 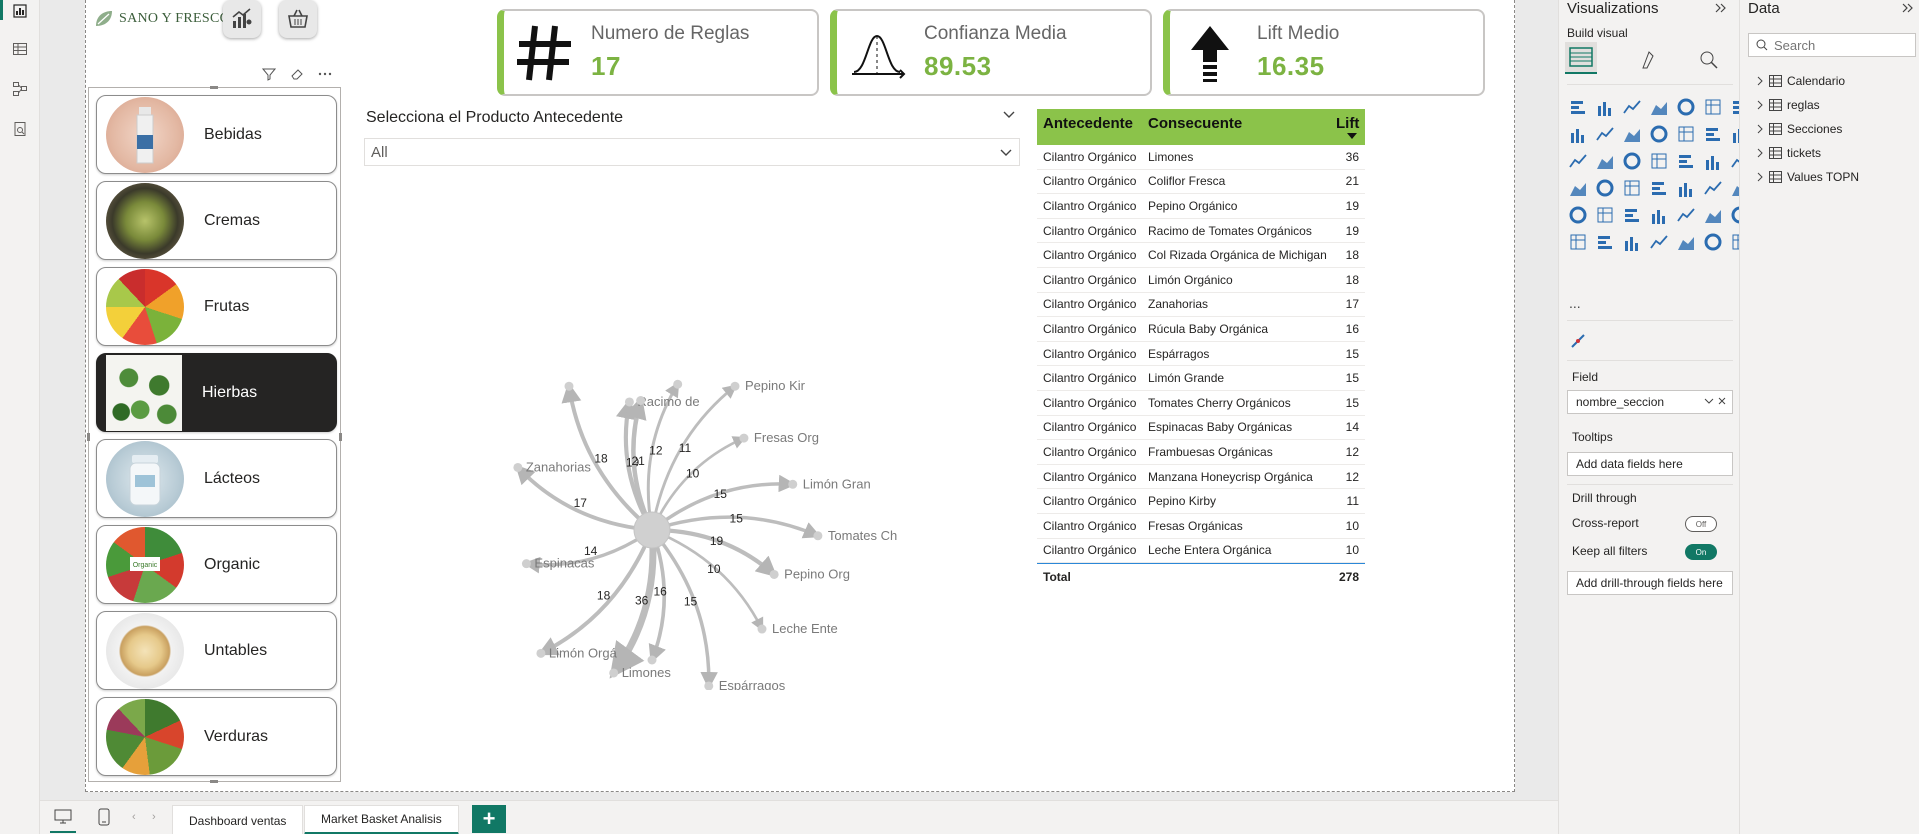 I want to click on cross-report-toggle: Off, so click(x=1701, y=524).